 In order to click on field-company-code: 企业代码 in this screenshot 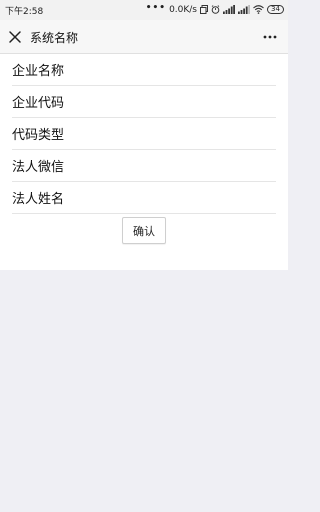, I will do `click(144, 102)`.